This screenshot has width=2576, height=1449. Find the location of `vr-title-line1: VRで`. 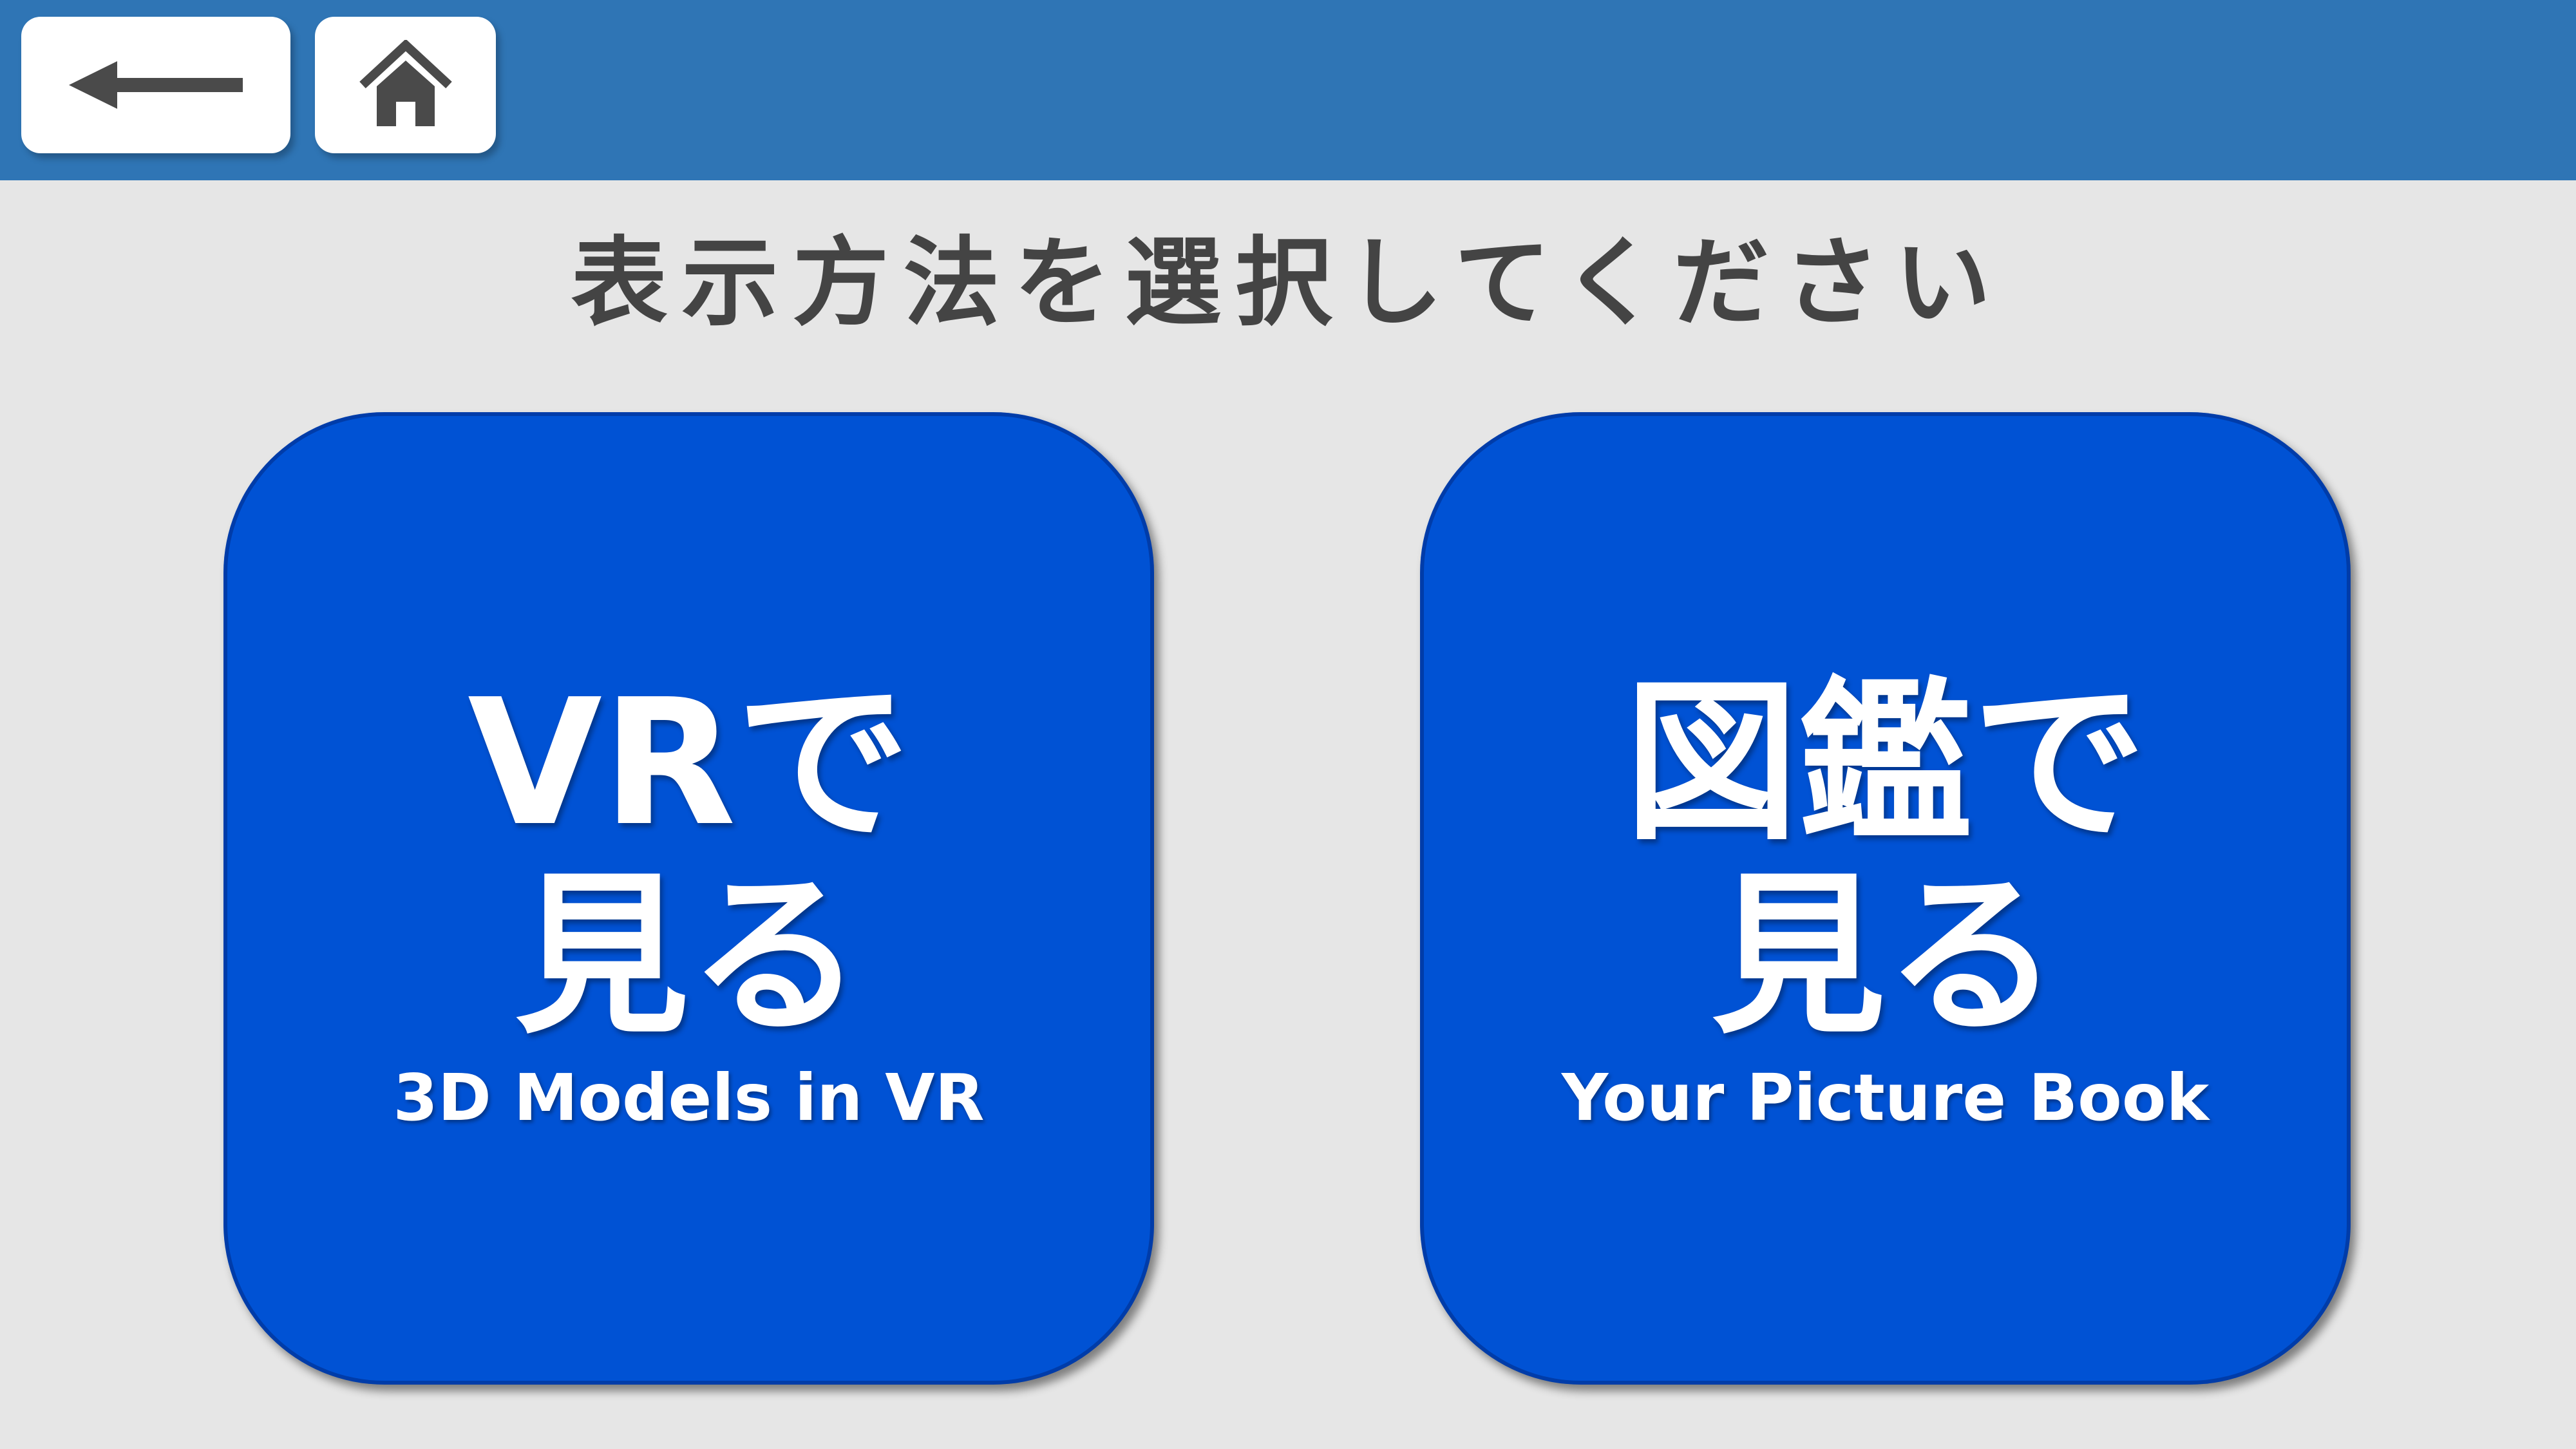

vr-title-line1: VRで is located at coordinates (689, 762).